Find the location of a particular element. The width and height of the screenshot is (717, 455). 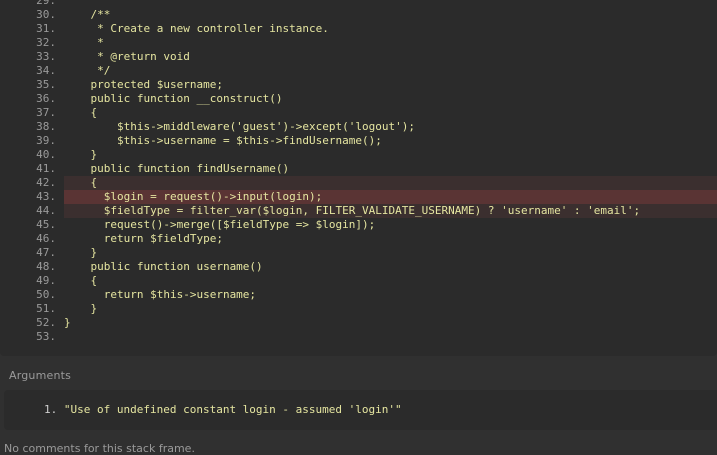

code-line: 51. } is located at coordinates (358, 309).